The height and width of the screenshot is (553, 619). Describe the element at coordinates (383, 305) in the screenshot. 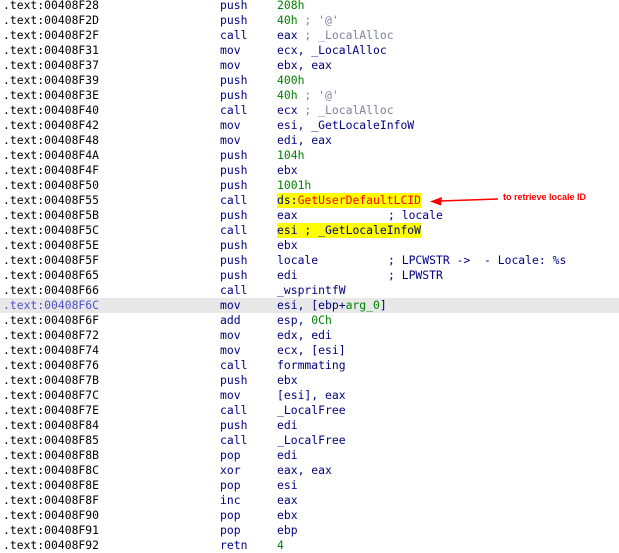

I see `operand-token: ]` at that location.